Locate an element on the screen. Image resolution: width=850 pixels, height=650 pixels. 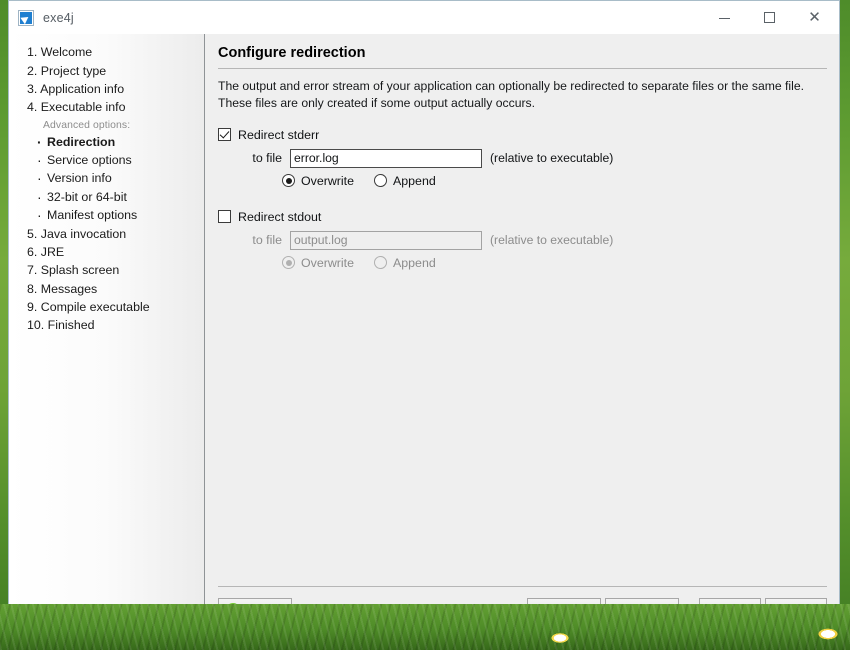
stderr-to-file-label: to file is located at coordinates (267, 158).